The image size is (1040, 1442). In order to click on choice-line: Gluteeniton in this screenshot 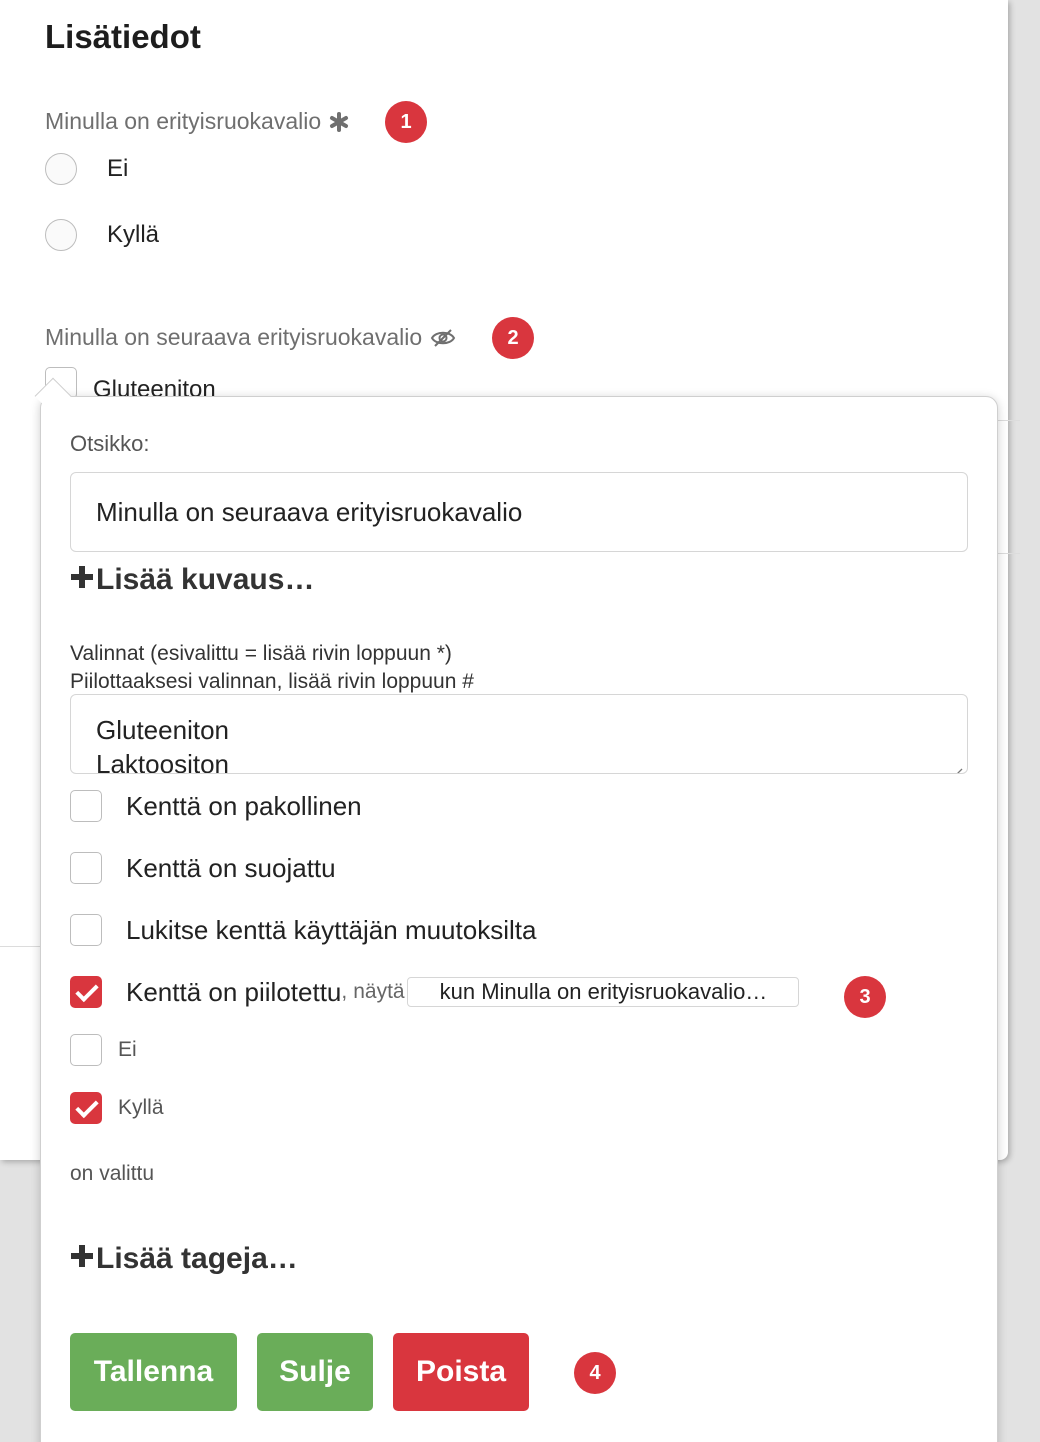, I will do `click(162, 730)`.